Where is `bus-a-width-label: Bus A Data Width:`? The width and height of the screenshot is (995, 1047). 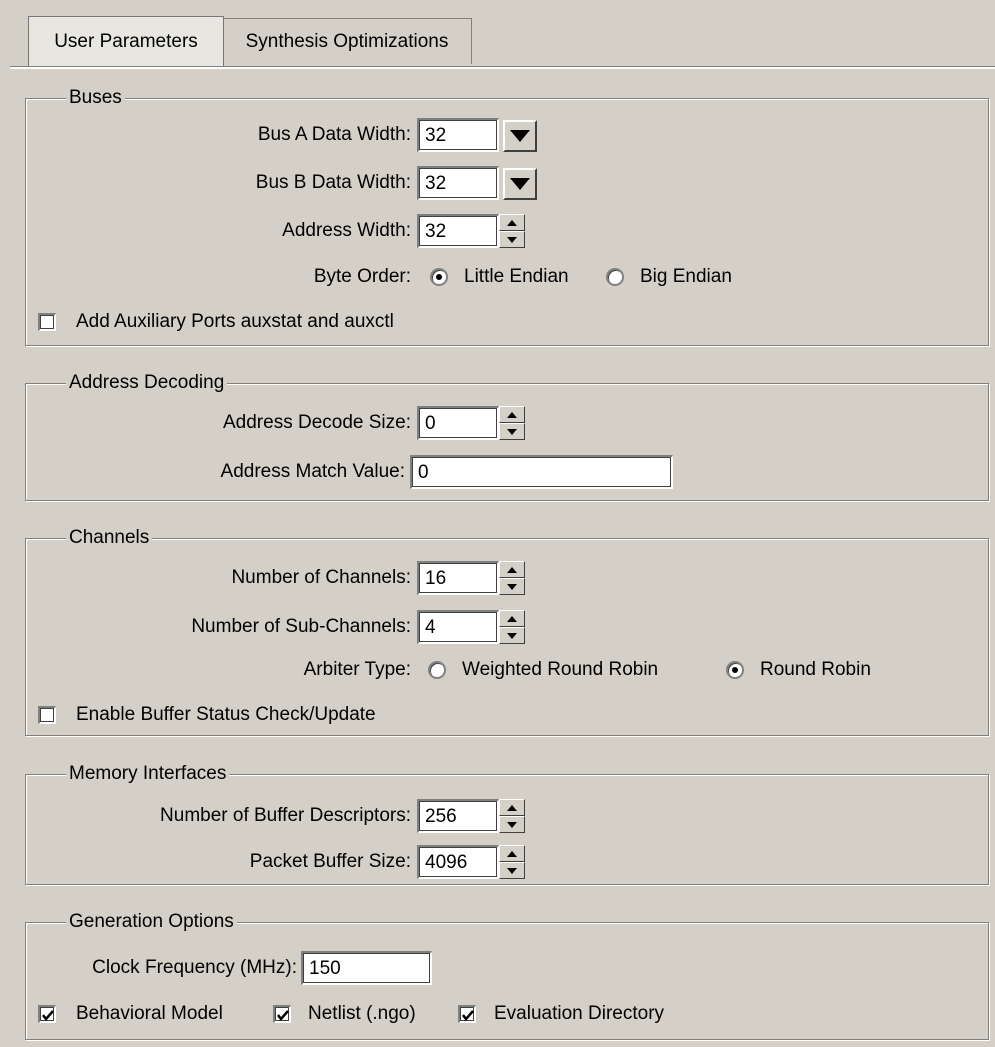
bus-a-width-label: Bus A Data Width: is located at coordinates (334, 134).